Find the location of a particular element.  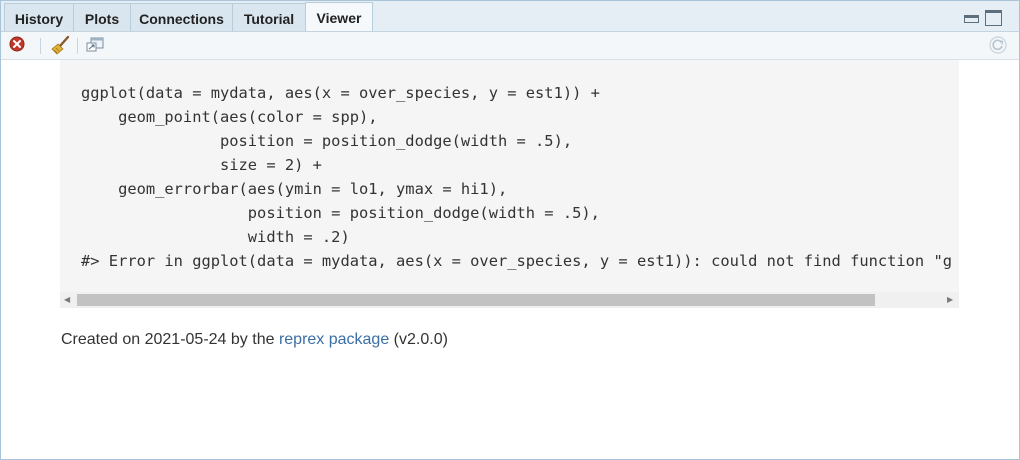

viewer-toolbar is located at coordinates (510, 46).